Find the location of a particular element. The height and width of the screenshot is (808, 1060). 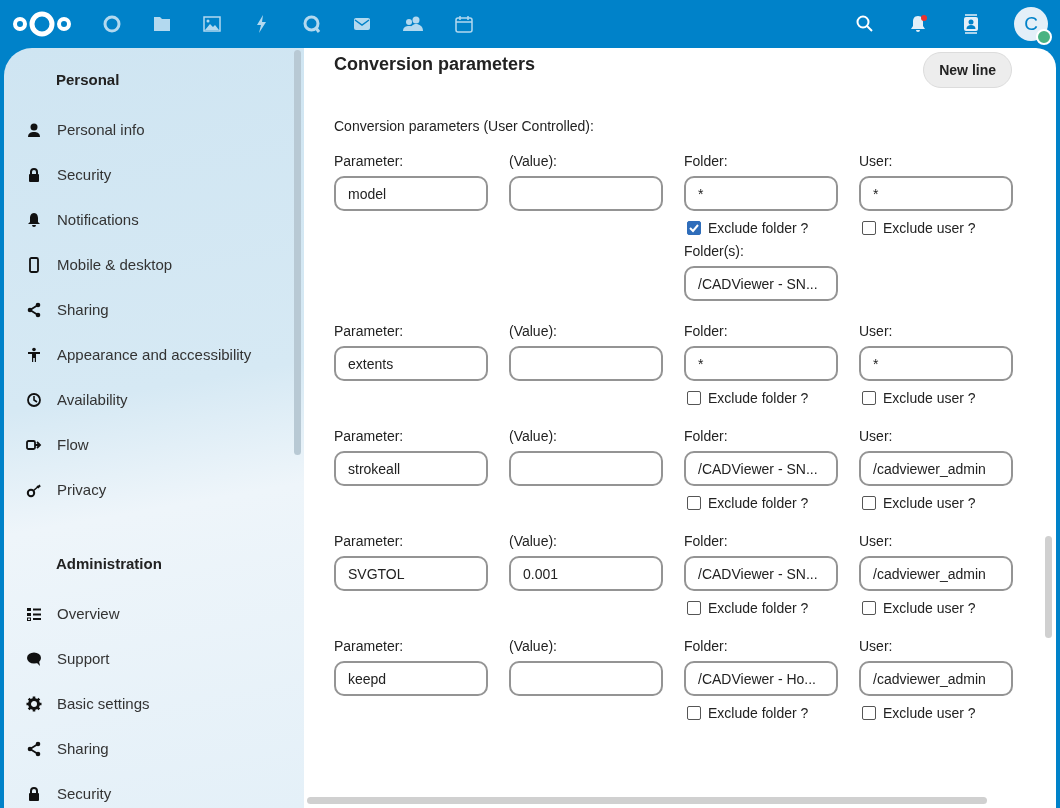

value-field: 0.001 is located at coordinates (586, 573).